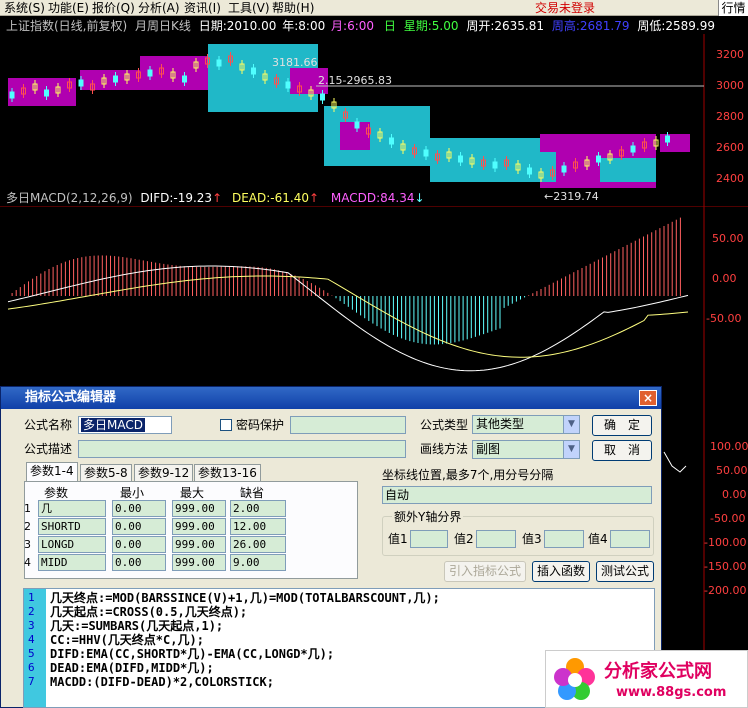 The width and height of the screenshot is (748, 708). What do you see at coordinates (561, 571) in the screenshot?
I see `insert-function-button: 插入函数` at bounding box center [561, 571].